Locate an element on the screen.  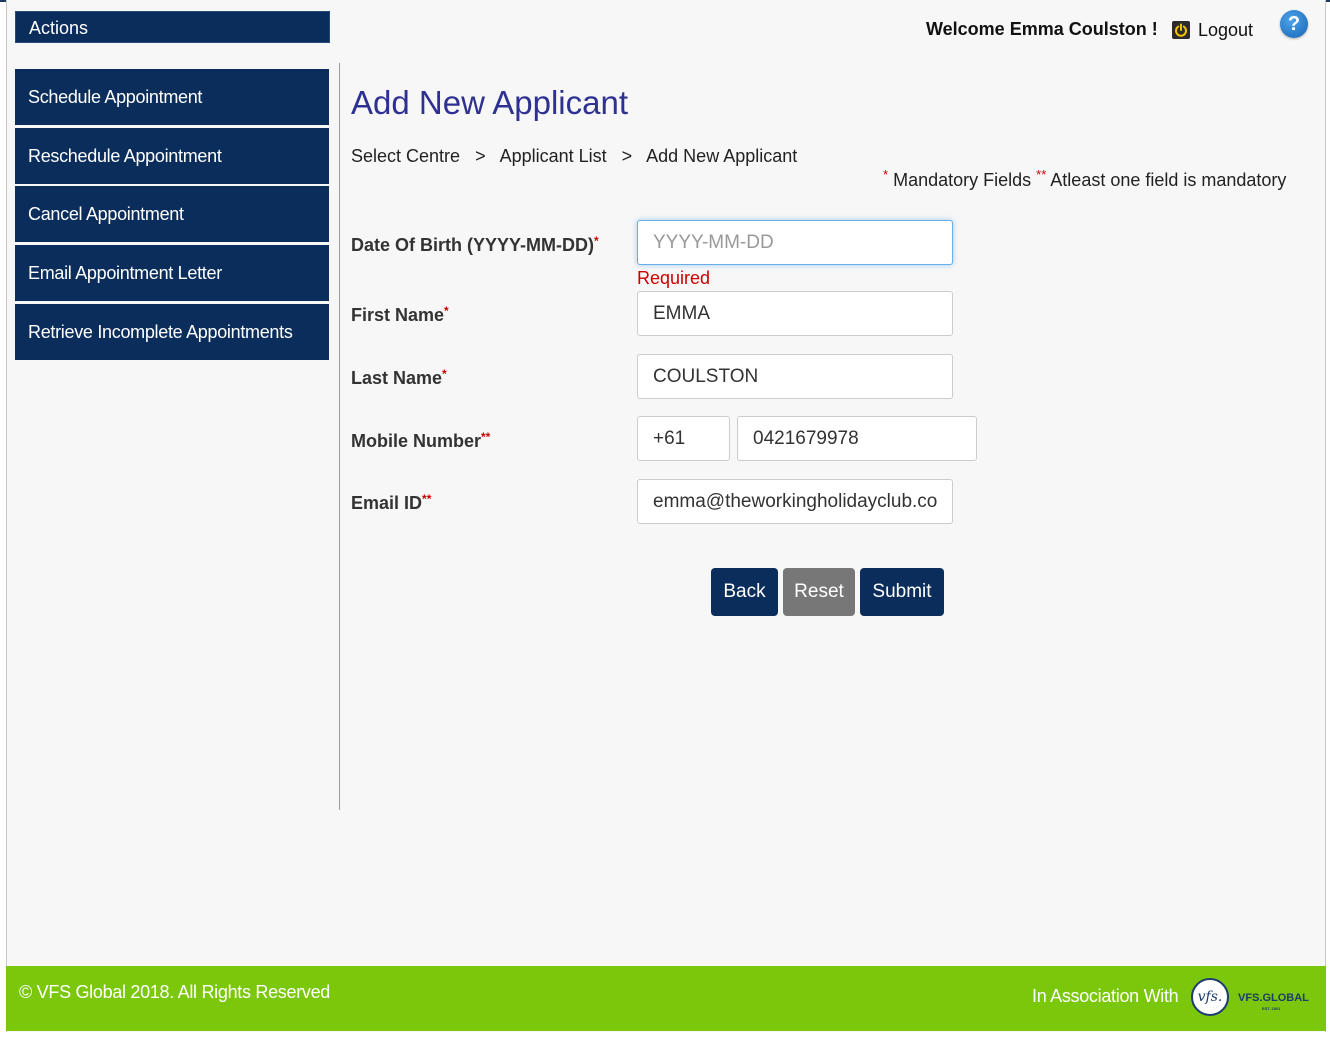
sidebar-item-cancel-appointment: Cancel Appointment is located at coordinates (172, 214).